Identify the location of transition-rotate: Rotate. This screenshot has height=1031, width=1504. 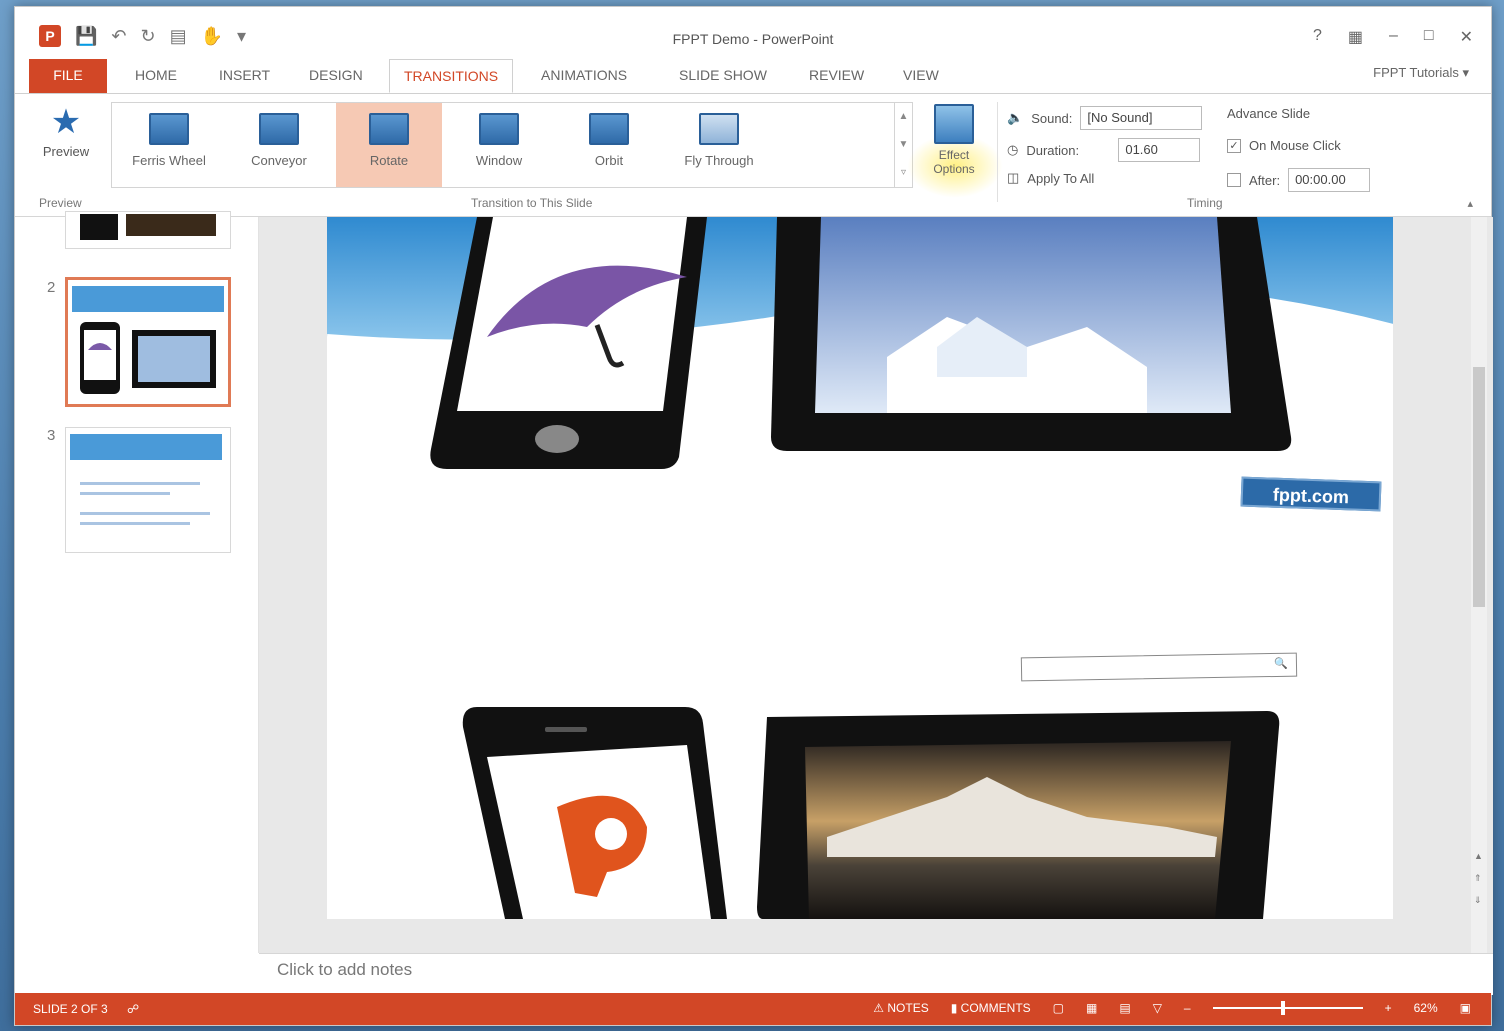
(389, 145).